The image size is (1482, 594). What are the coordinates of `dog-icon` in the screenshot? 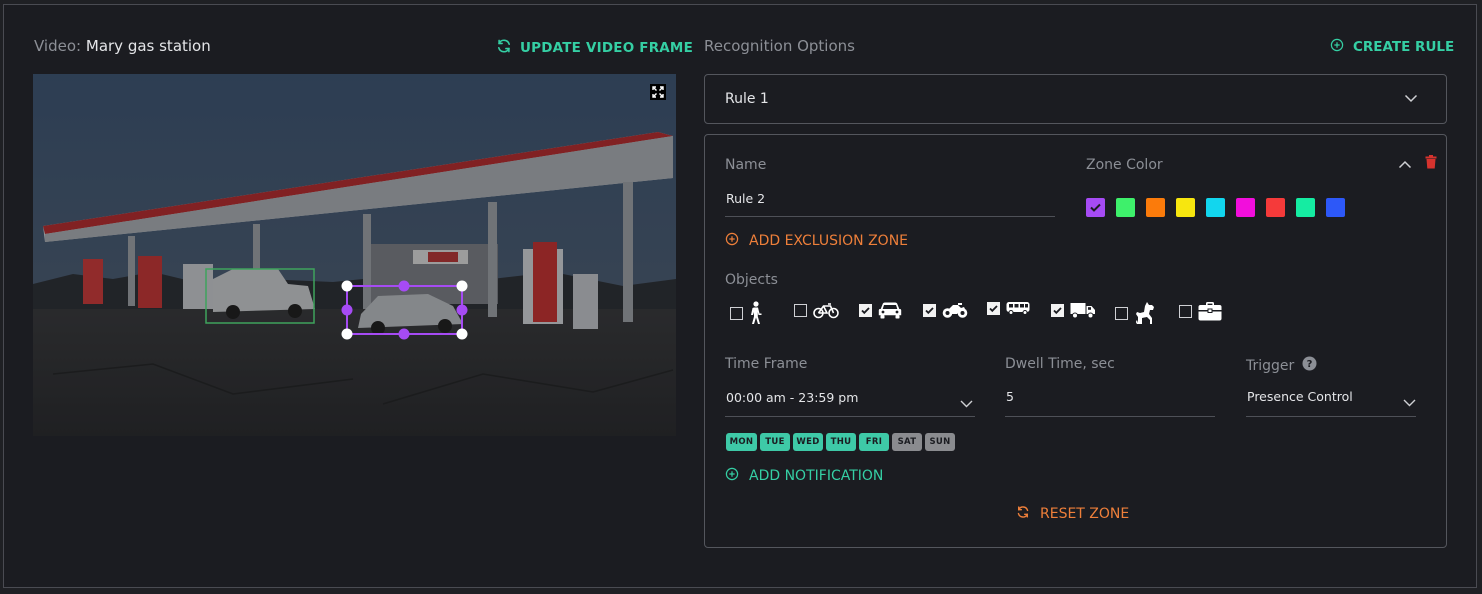 It's located at (1145, 313).